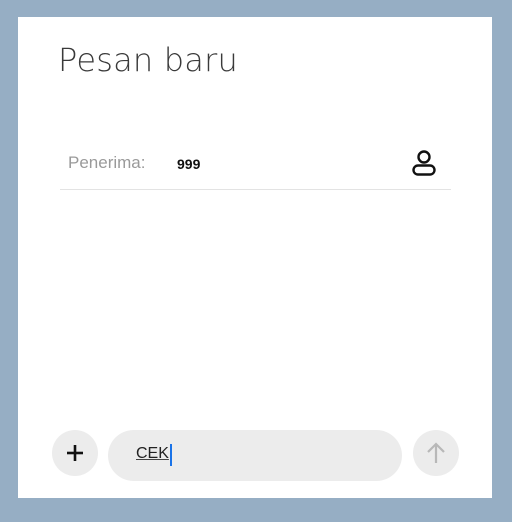  I want to click on recipient-value: 999, so click(188, 164).